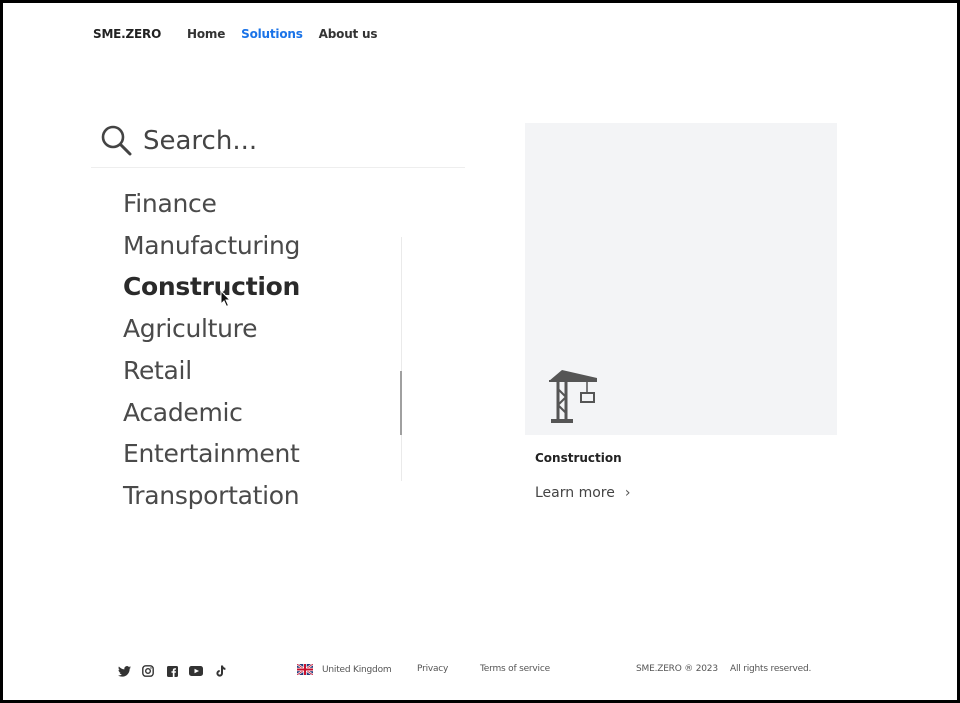 The image size is (960, 703). What do you see at coordinates (627, 493) in the screenshot?
I see `chevron-right-icon: ›` at bounding box center [627, 493].